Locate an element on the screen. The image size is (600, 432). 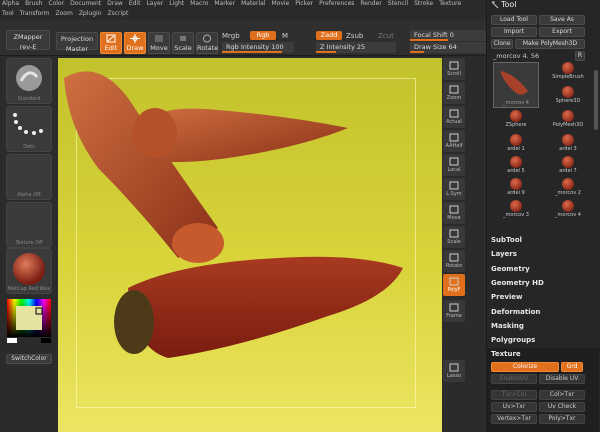
menu-movie: Movie is located at coordinates (280, 3).